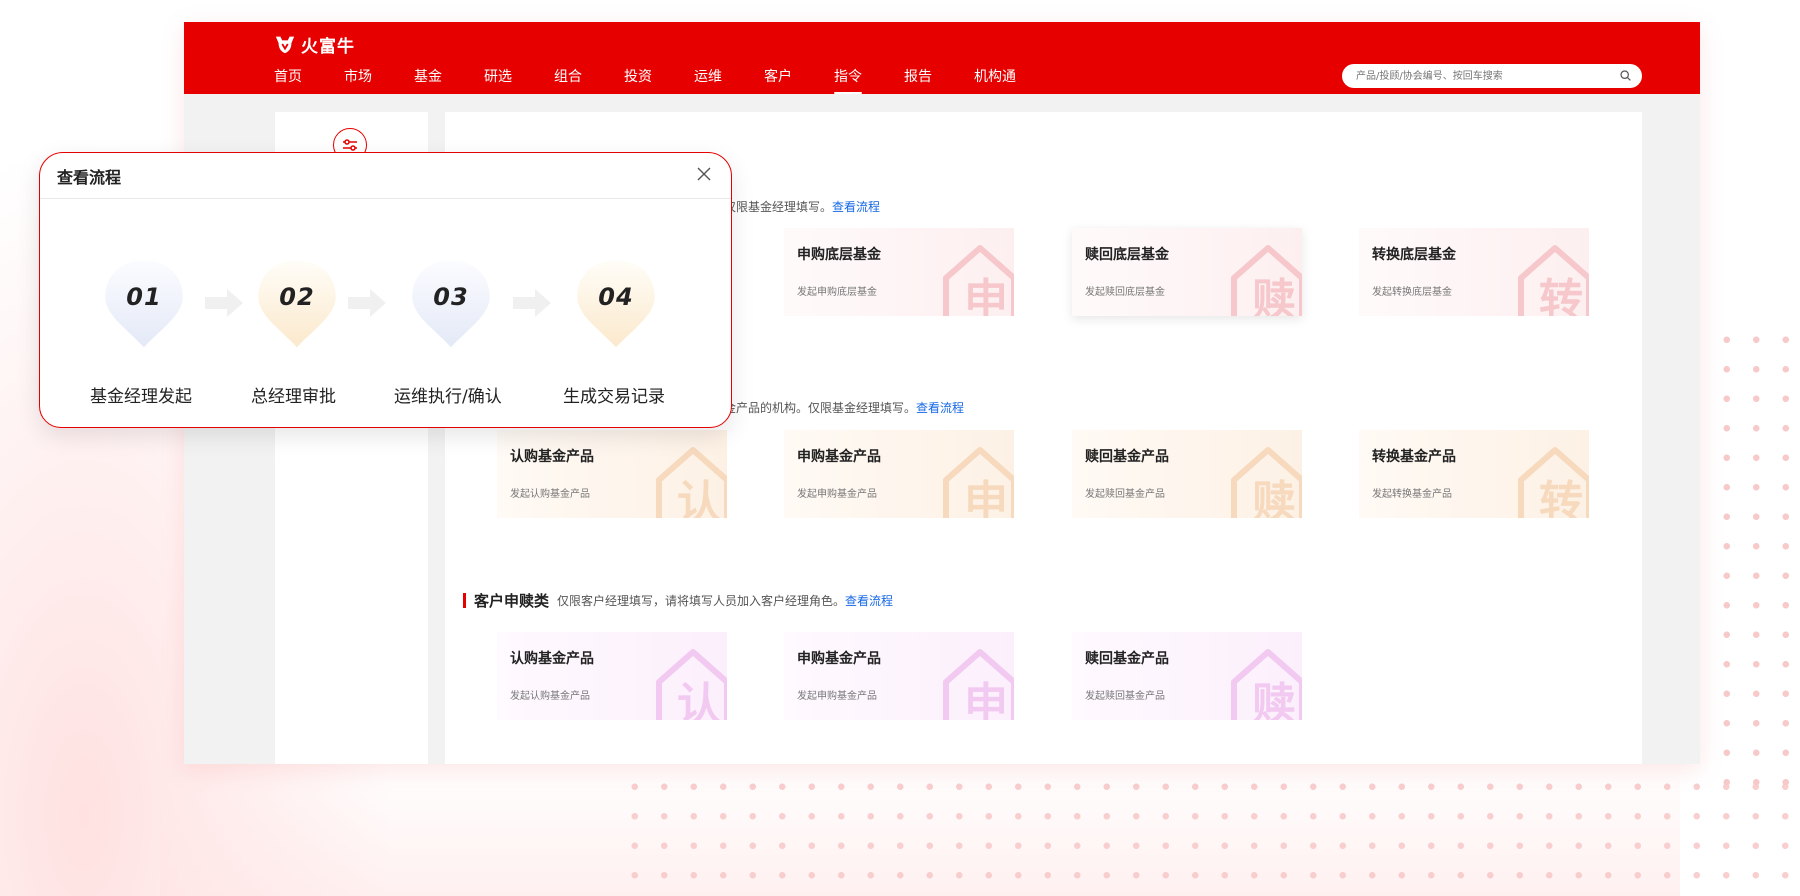 This screenshot has height=896, width=1800. What do you see at coordinates (612, 676) in the screenshot?
I see `card-client-subscribe-fund-product: 认购基金产品 发起认购基金产品 认` at bounding box center [612, 676].